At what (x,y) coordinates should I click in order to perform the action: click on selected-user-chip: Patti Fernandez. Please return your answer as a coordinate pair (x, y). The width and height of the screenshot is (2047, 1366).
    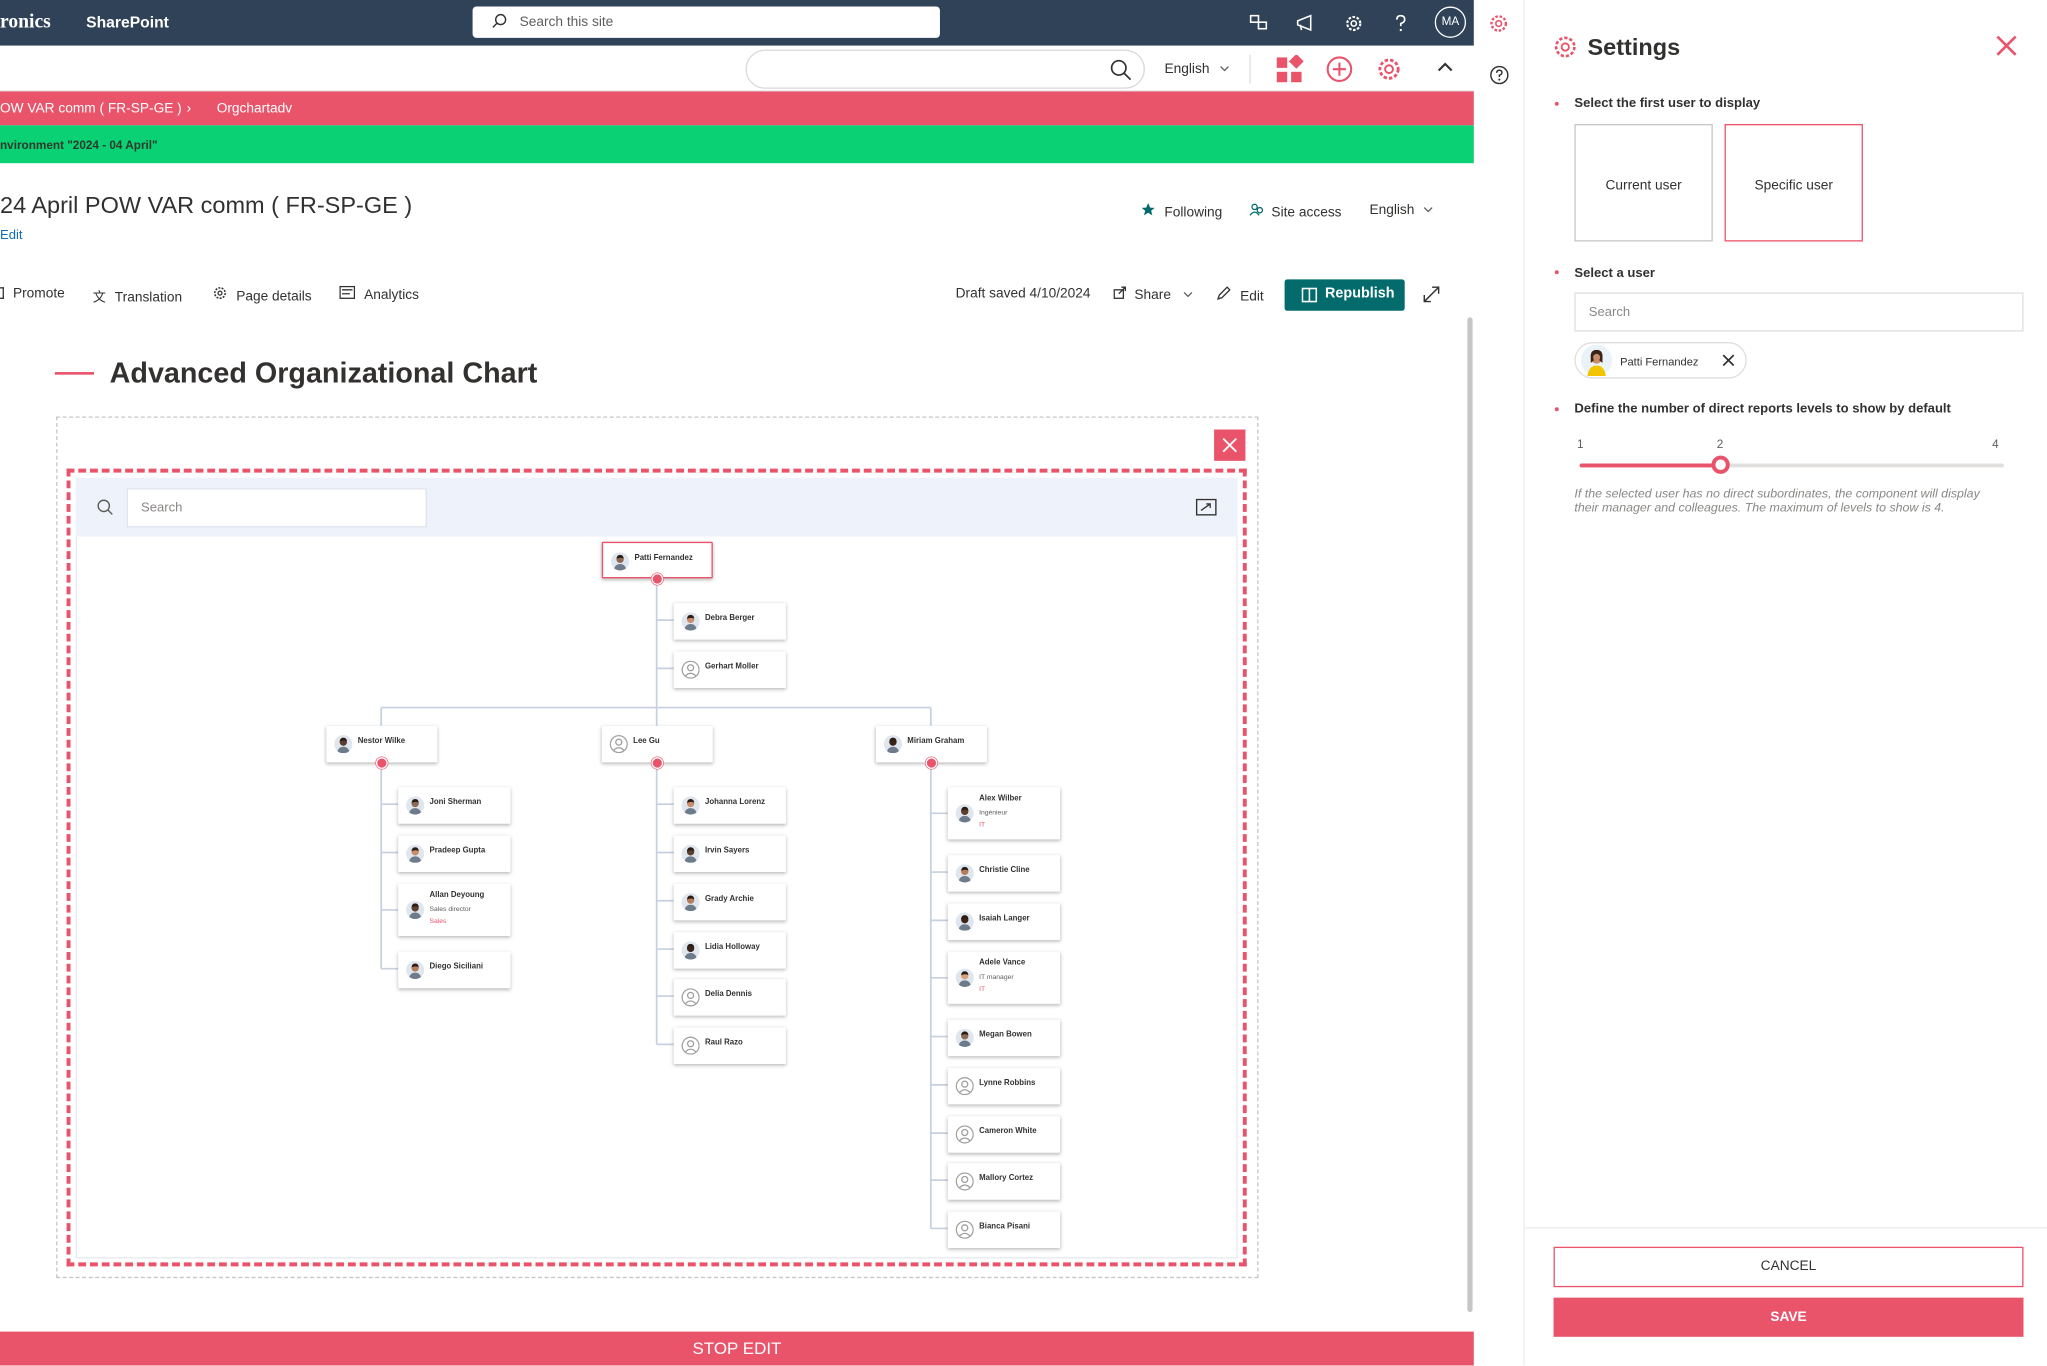
    Looking at the image, I should click on (1660, 360).